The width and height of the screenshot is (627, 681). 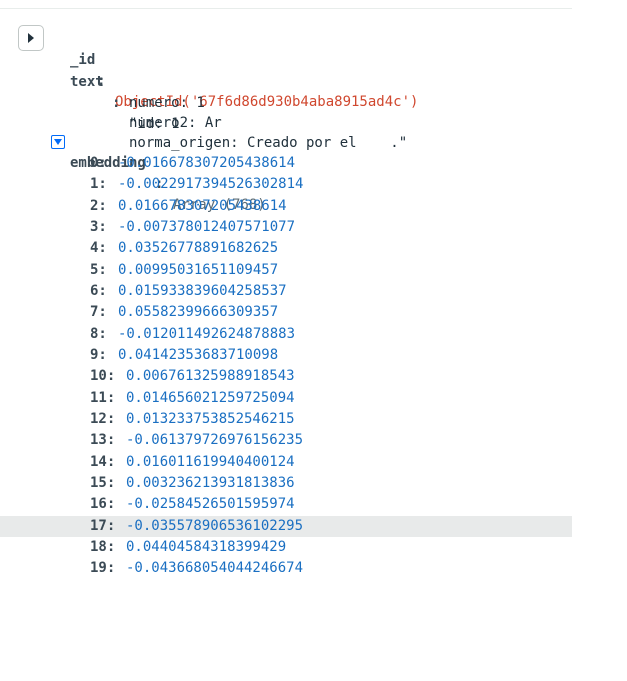 I want to click on embedding-row: 14: 0.016011619940400124, so click(x=286, y=462).